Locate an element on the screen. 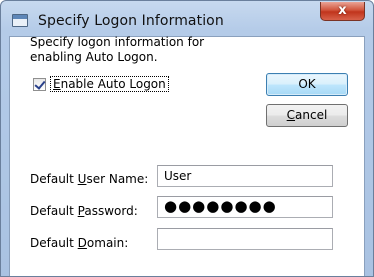  close-button: x is located at coordinates (342, 11).